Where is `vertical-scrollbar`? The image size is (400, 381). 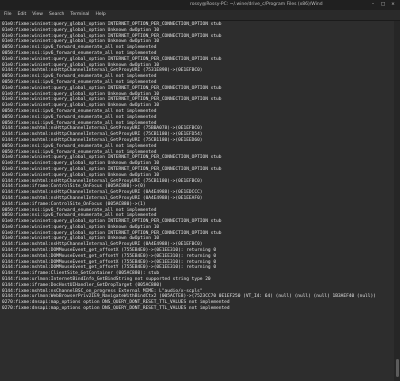 vertical-scrollbar is located at coordinates (397, 201).